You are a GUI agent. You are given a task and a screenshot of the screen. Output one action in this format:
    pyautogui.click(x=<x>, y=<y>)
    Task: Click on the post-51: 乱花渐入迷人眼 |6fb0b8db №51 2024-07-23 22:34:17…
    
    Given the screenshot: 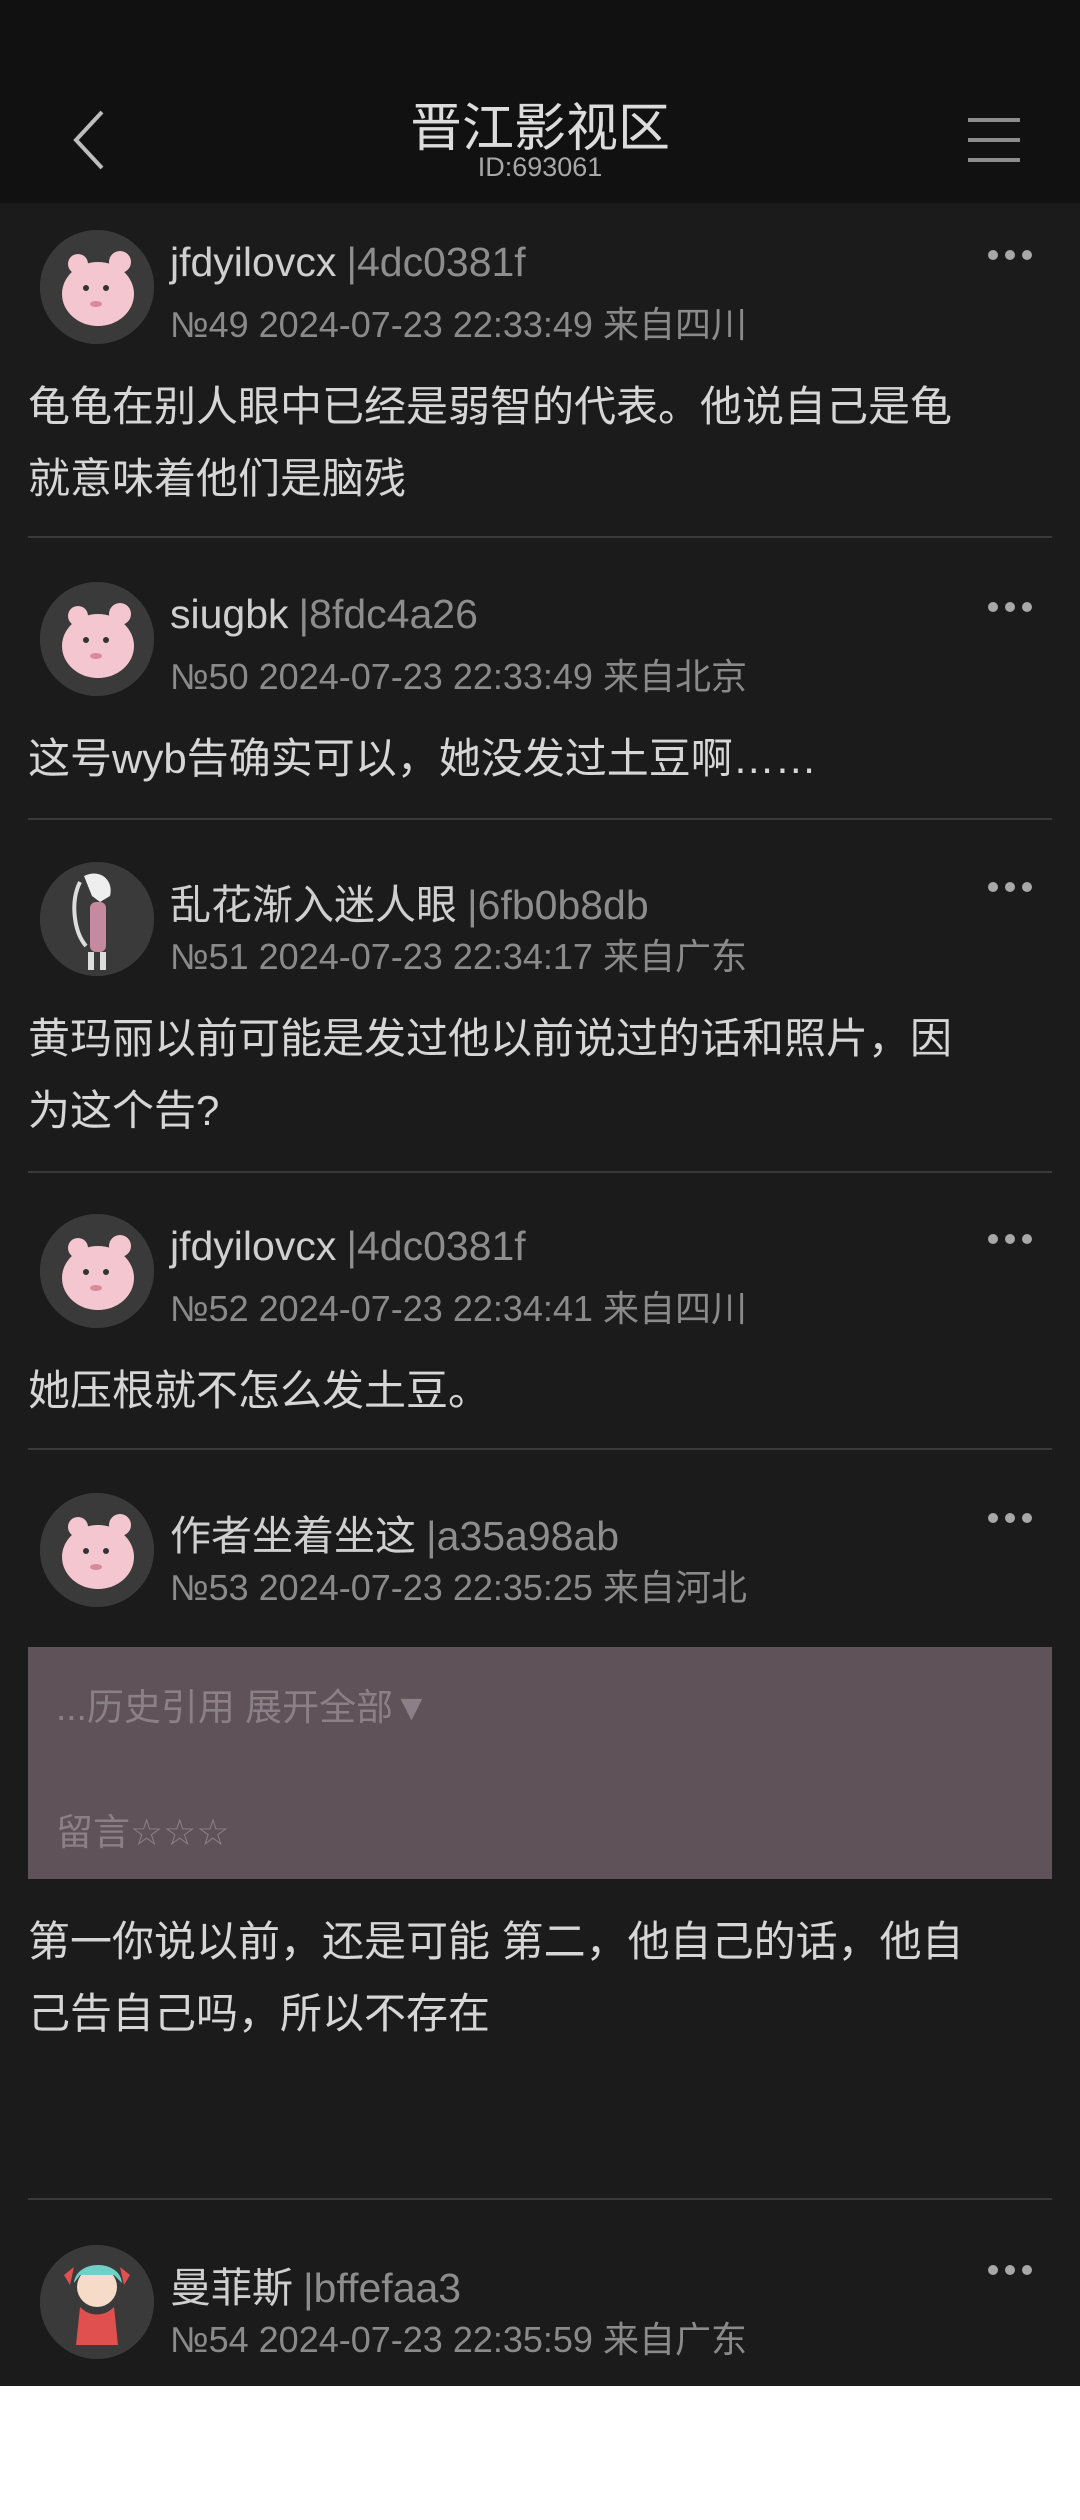 What is the action you would take?
    pyautogui.click(x=540, y=1004)
    